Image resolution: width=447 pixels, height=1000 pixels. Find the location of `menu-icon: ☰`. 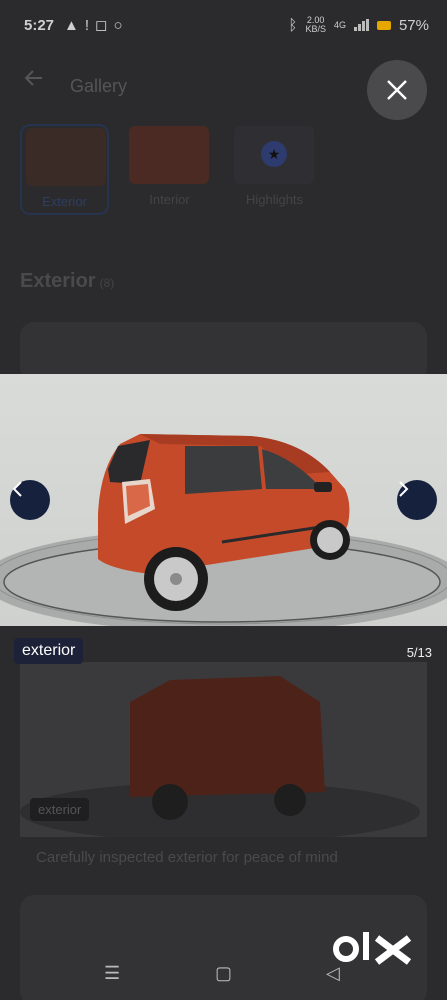

menu-icon: ☰ is located at coordinates (112, 973).